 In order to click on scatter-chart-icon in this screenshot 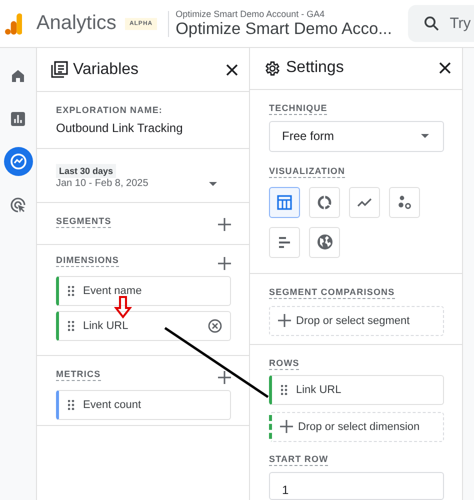, I will do `click(404, 202)`.